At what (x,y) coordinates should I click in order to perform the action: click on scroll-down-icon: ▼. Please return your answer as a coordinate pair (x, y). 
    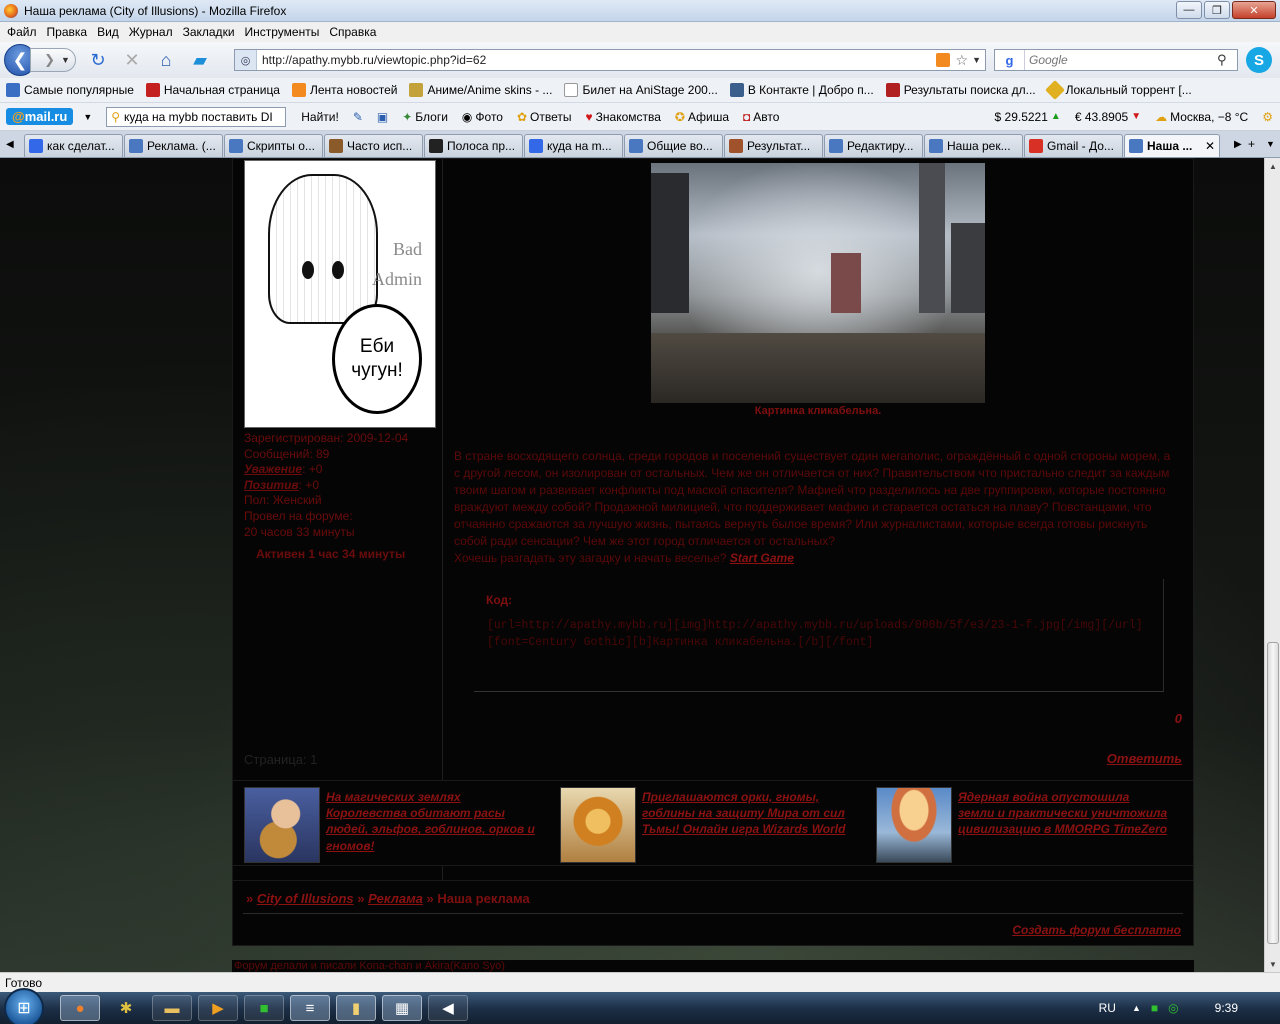
    Looking at the image, I should click on (1272, 964).